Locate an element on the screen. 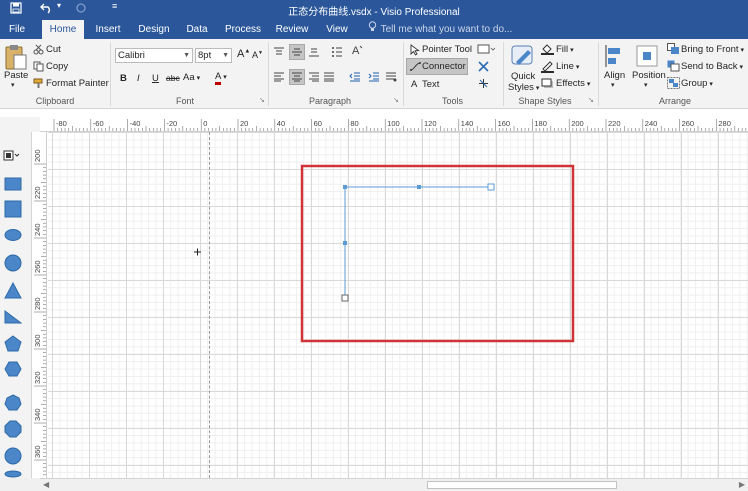 The image size is (748, 491). align-shapes-icon is located at coordinates (614, 57).